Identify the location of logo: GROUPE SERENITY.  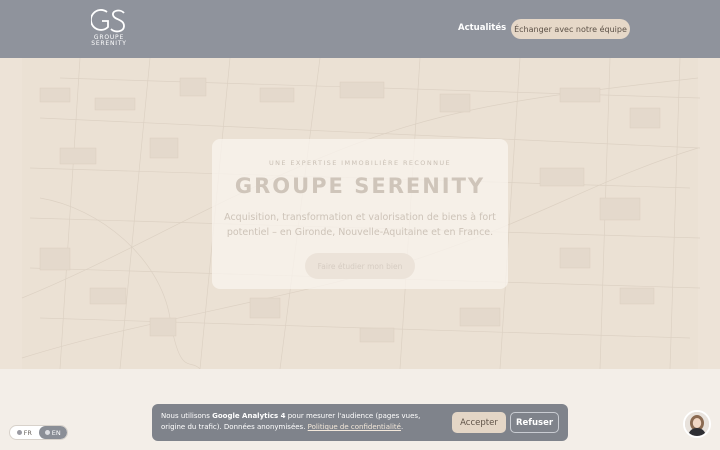
(109, 29).